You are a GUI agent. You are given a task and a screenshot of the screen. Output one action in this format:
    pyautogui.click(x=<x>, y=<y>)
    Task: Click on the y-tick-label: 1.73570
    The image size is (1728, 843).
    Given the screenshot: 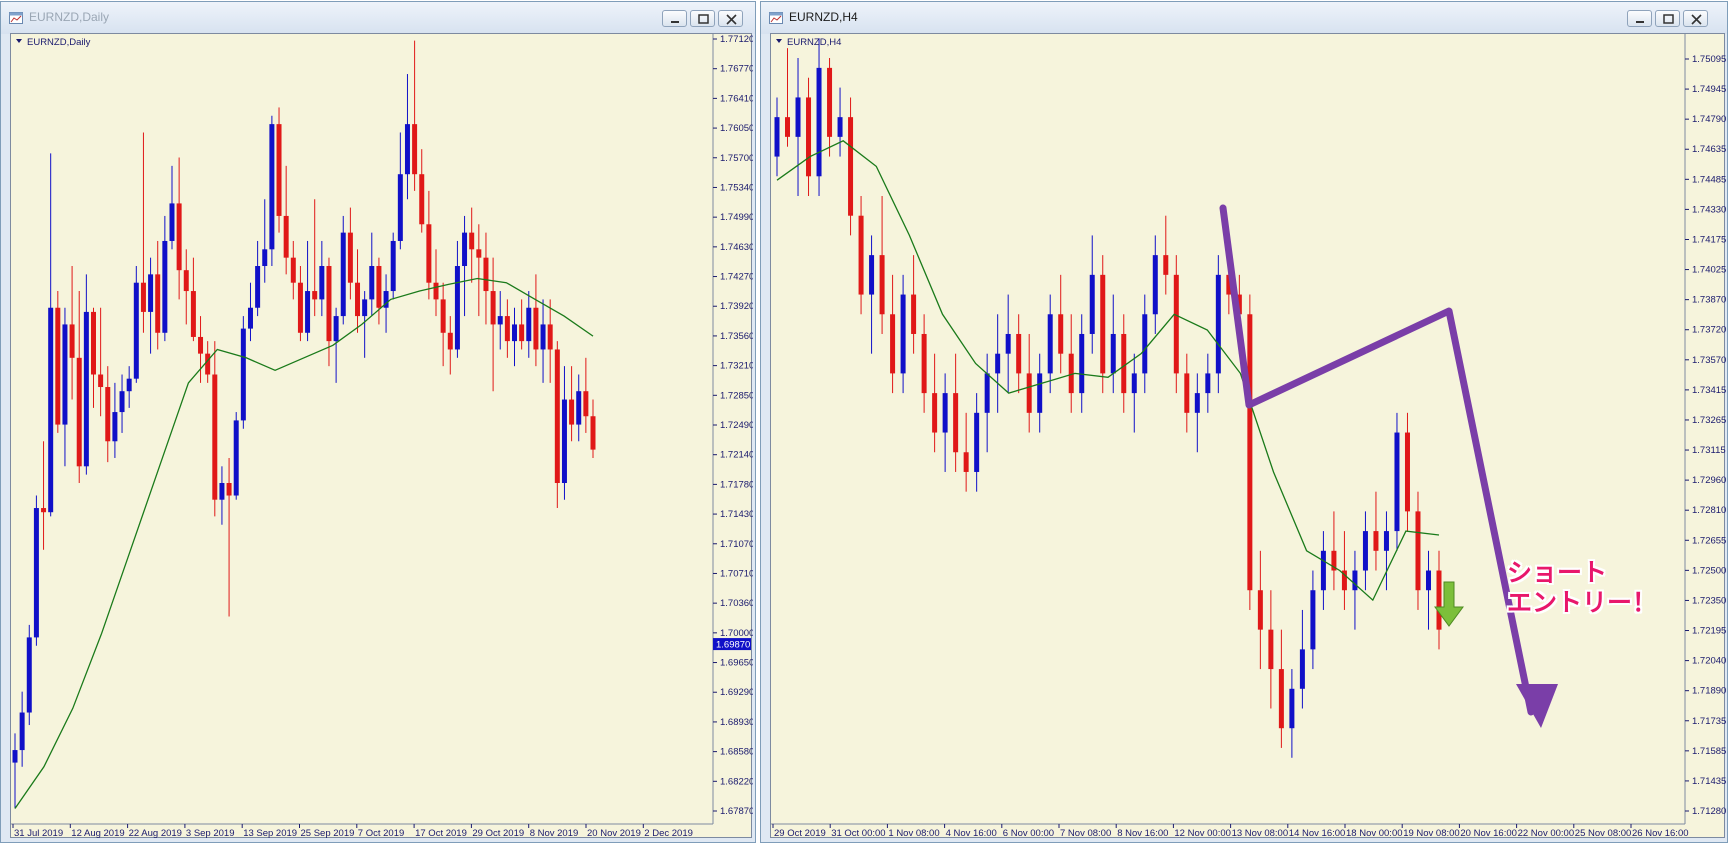 What is the action you would take?
    pyautogui.click(x=1709, y=360)
    